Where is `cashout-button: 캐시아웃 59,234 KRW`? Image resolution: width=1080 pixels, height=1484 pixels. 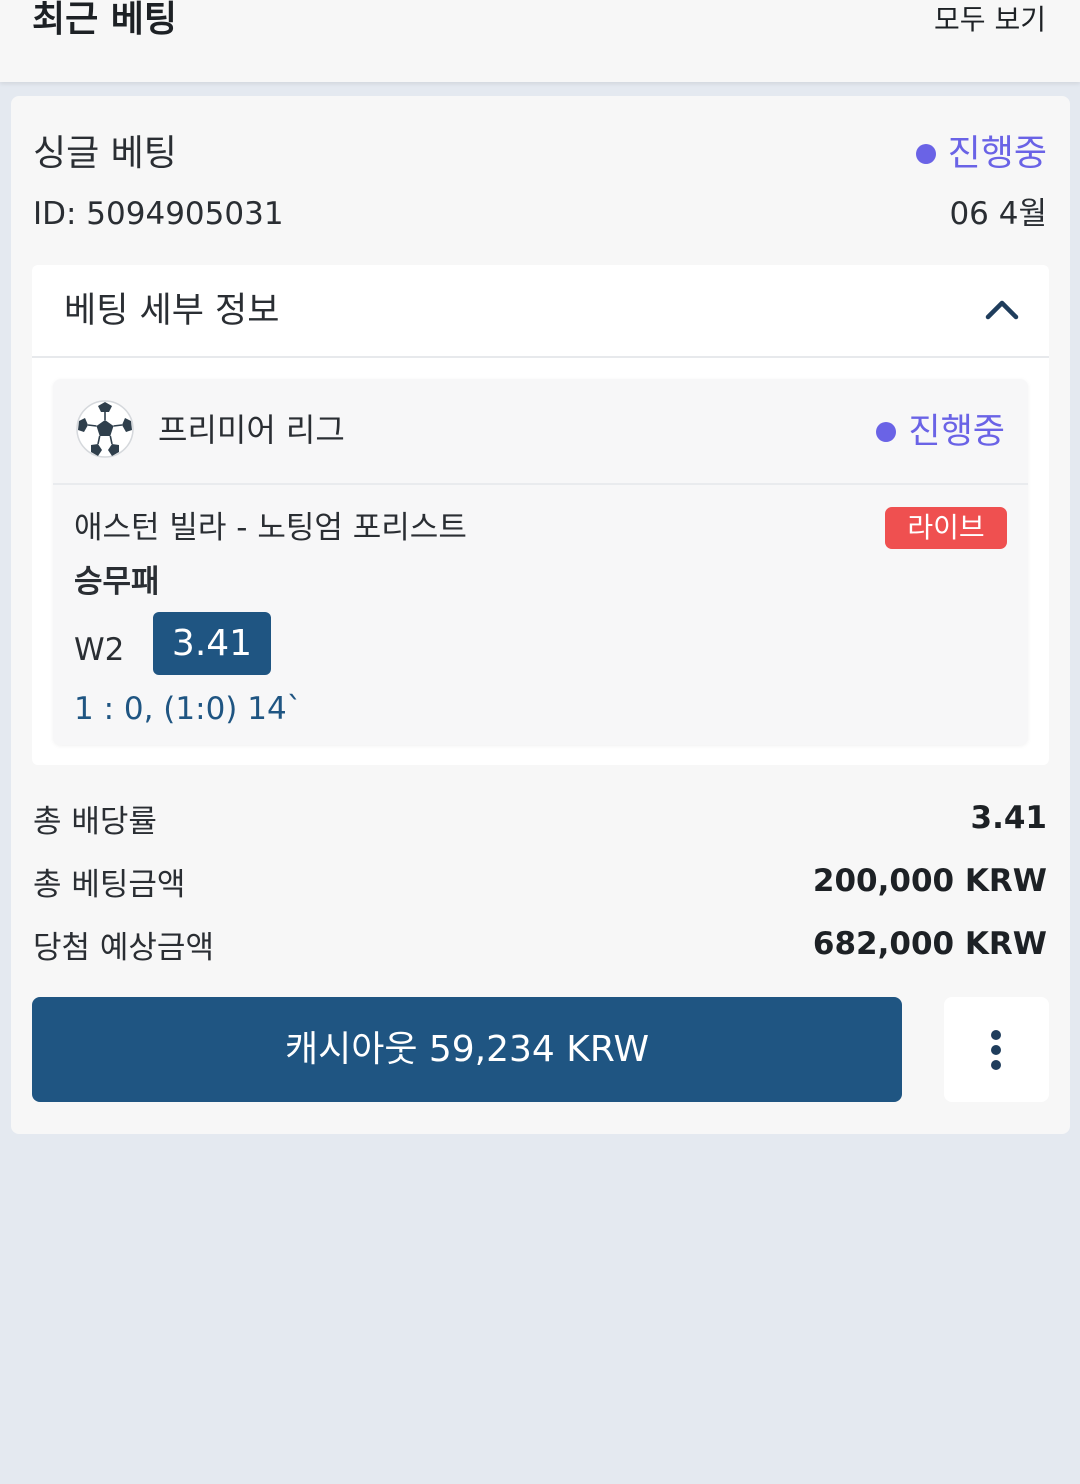
cashout-button: 캐시아웃 59,234 KRW is located at coordinates (467, 1049).